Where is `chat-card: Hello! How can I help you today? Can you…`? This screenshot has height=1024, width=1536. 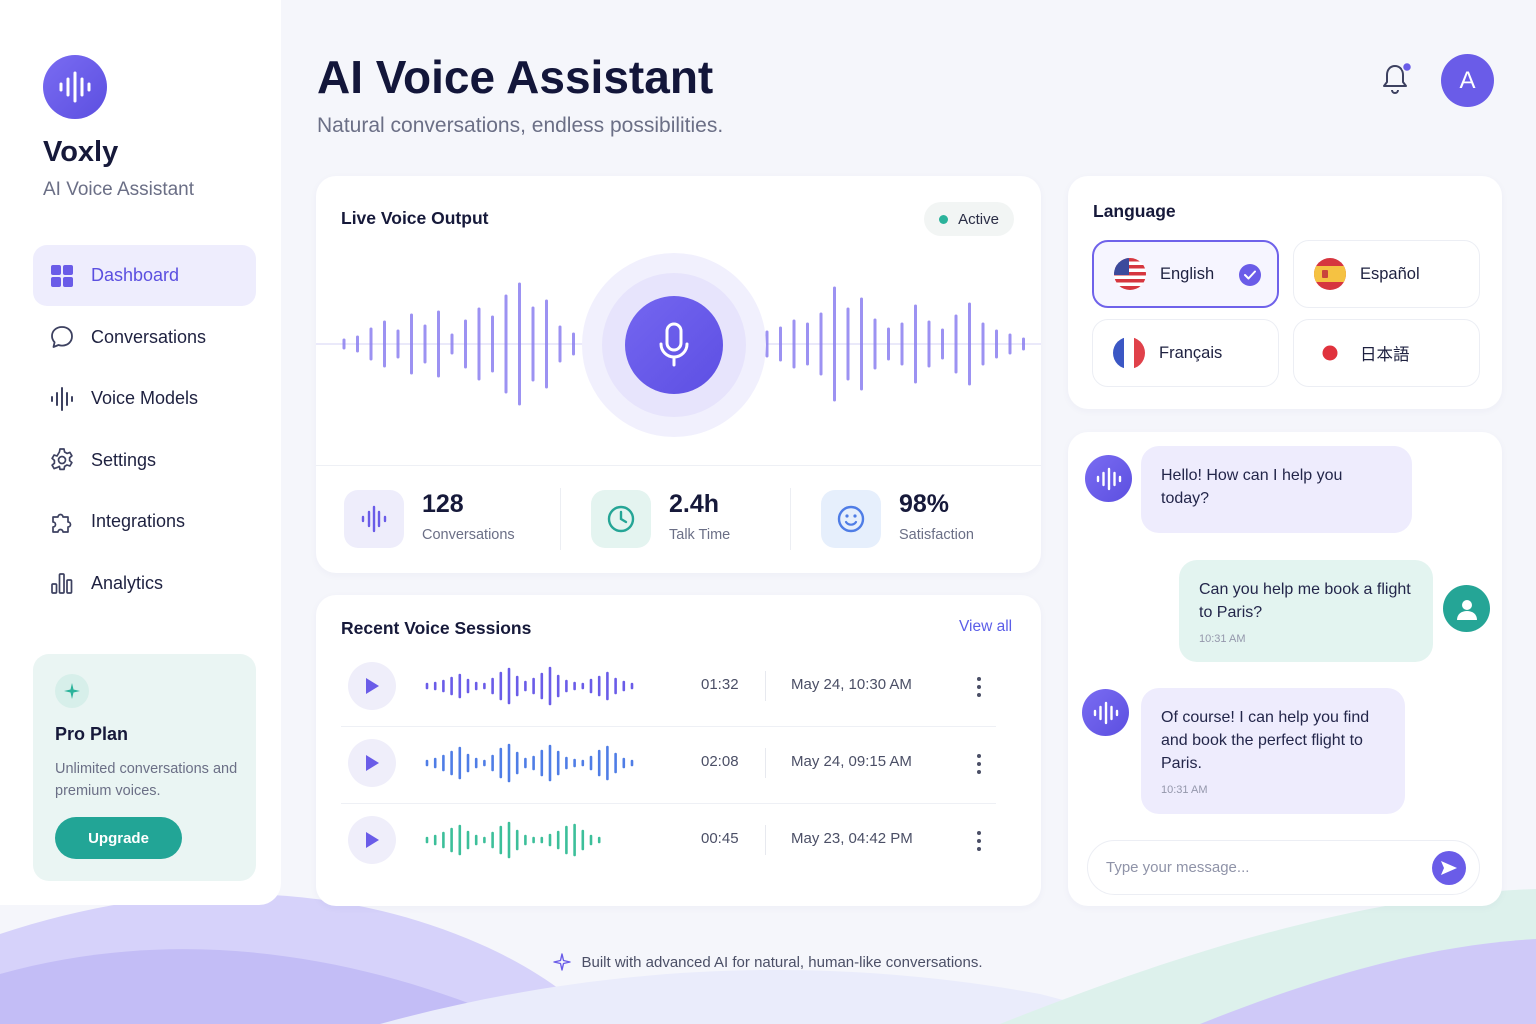
chat-card: Hello! How can I help you today? Can you… is located at coordinates (1285, 669).